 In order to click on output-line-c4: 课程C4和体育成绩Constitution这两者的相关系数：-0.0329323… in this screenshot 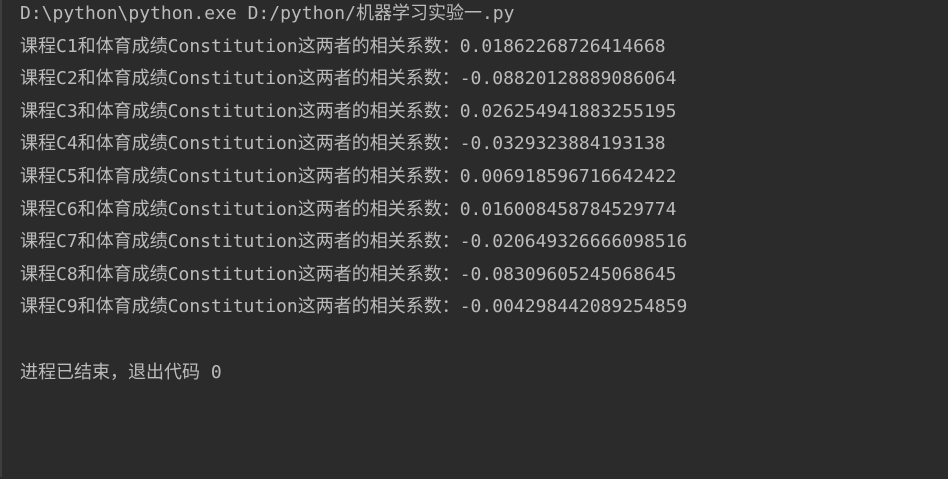, I will do `click(343, 144)`.